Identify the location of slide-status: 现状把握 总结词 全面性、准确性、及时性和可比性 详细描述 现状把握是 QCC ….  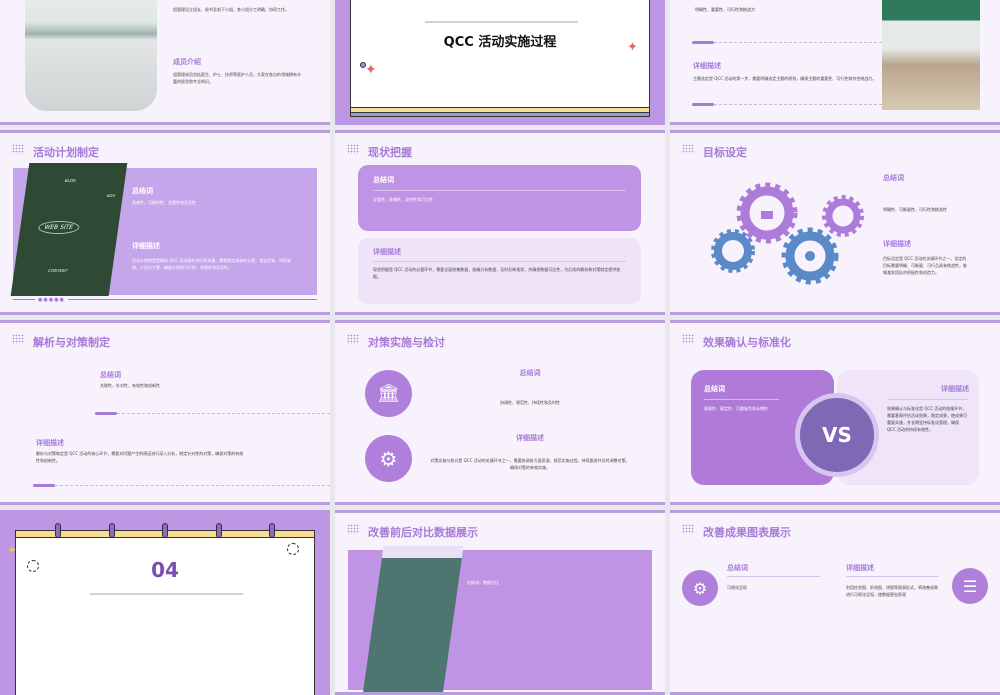
(500, 222).